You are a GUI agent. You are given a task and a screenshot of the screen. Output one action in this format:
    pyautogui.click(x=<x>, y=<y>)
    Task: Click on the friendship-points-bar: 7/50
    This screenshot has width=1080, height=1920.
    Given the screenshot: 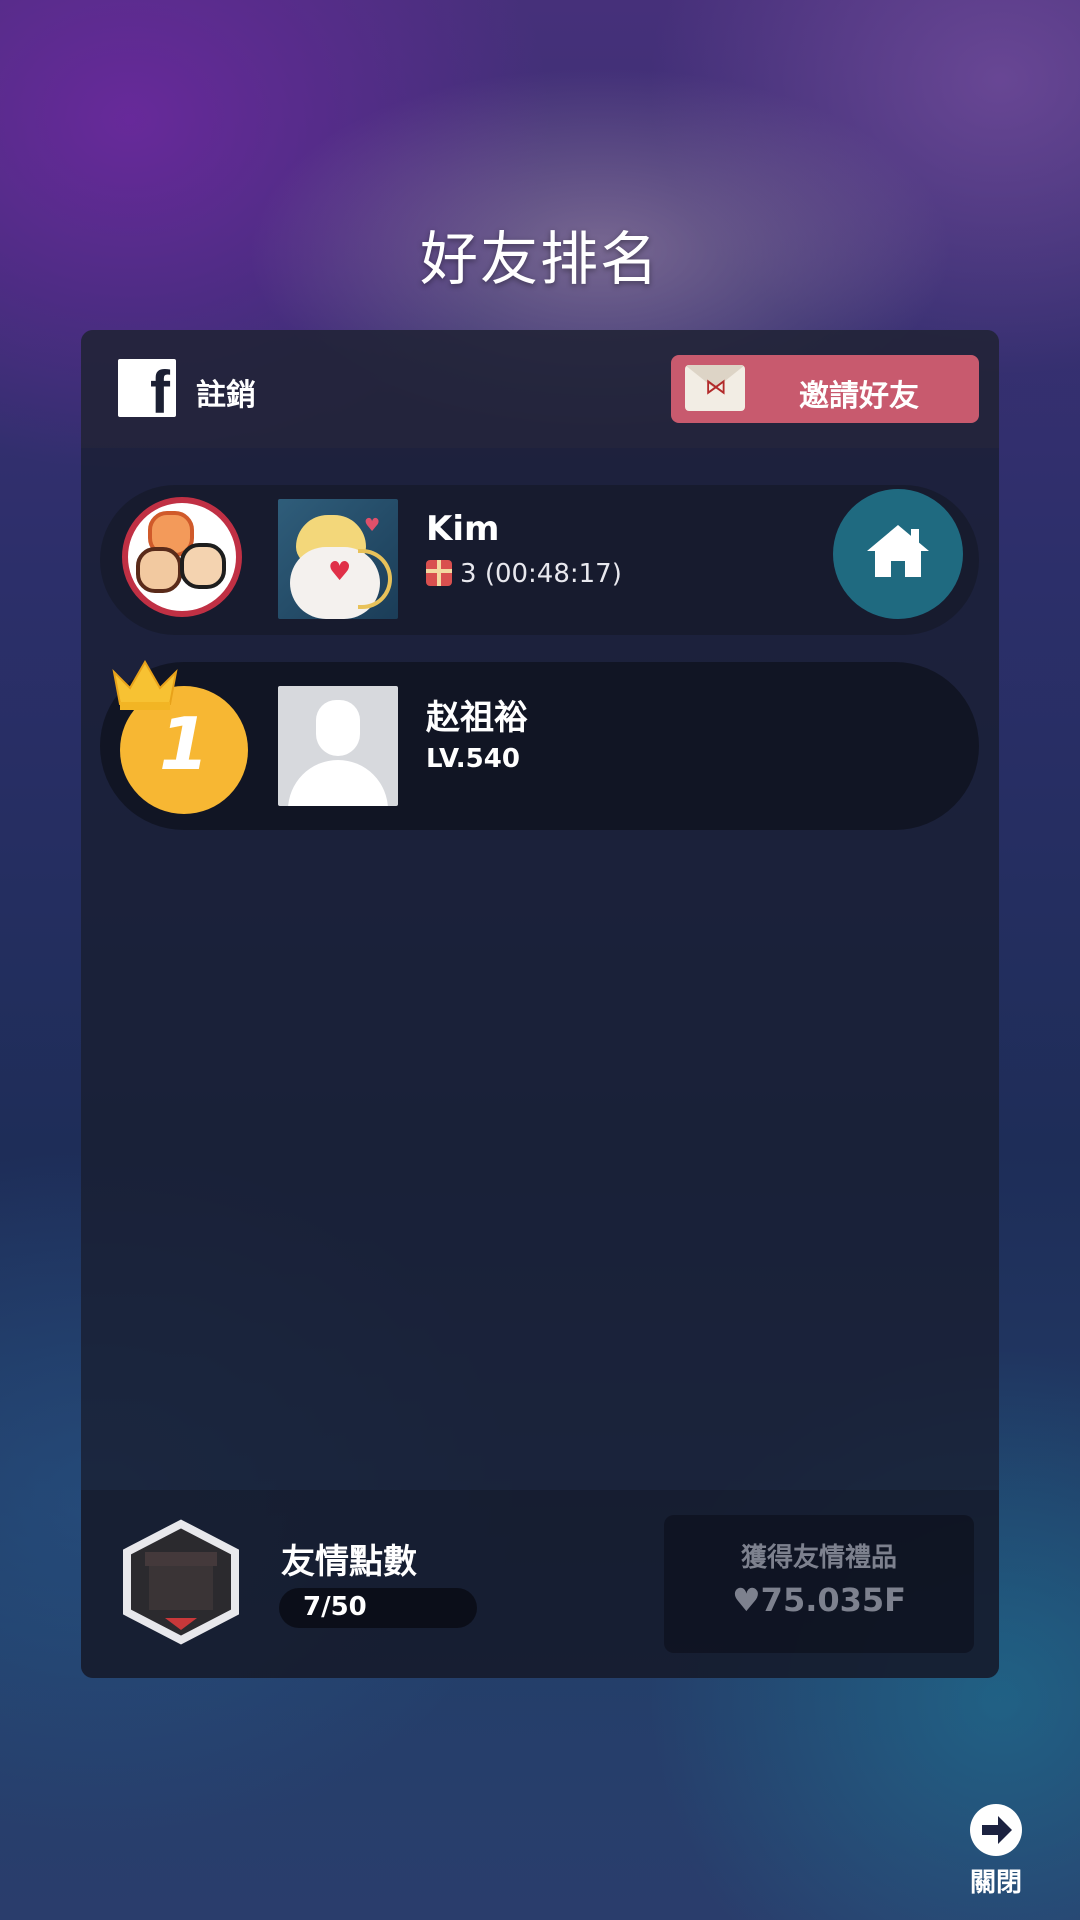 What is the action you would take?
    pyautogui.click(x=378, y=1608)
    